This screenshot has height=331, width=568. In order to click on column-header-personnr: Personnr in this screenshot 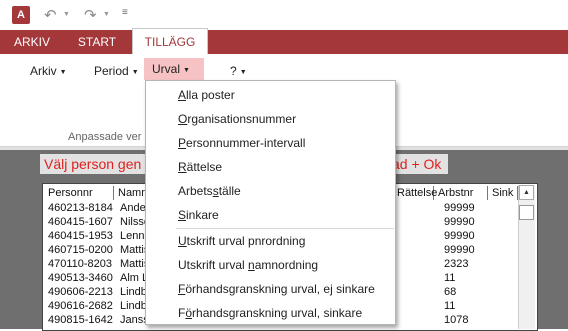, I will do `click(79, 193)`.